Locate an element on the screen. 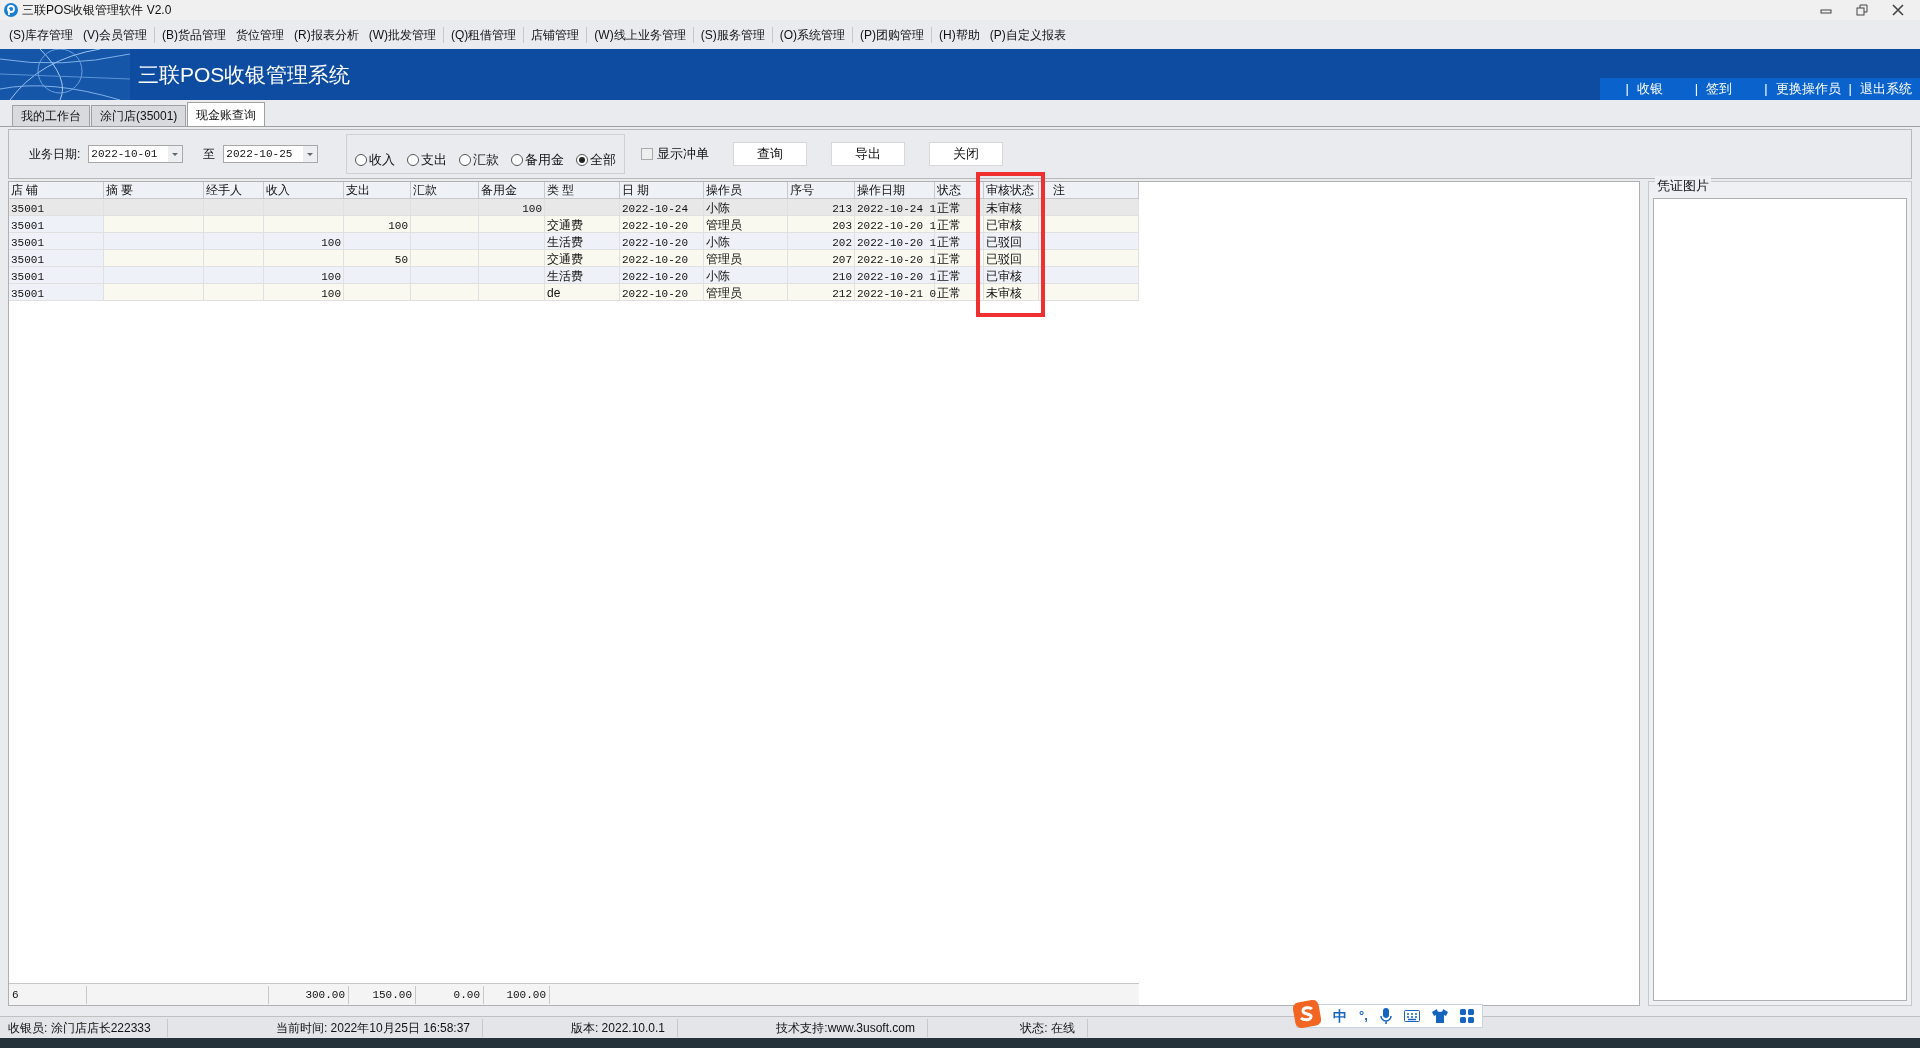 The image size is (1920, 1048). column-header: 审核状态 is located at coordinates (1011, 190).